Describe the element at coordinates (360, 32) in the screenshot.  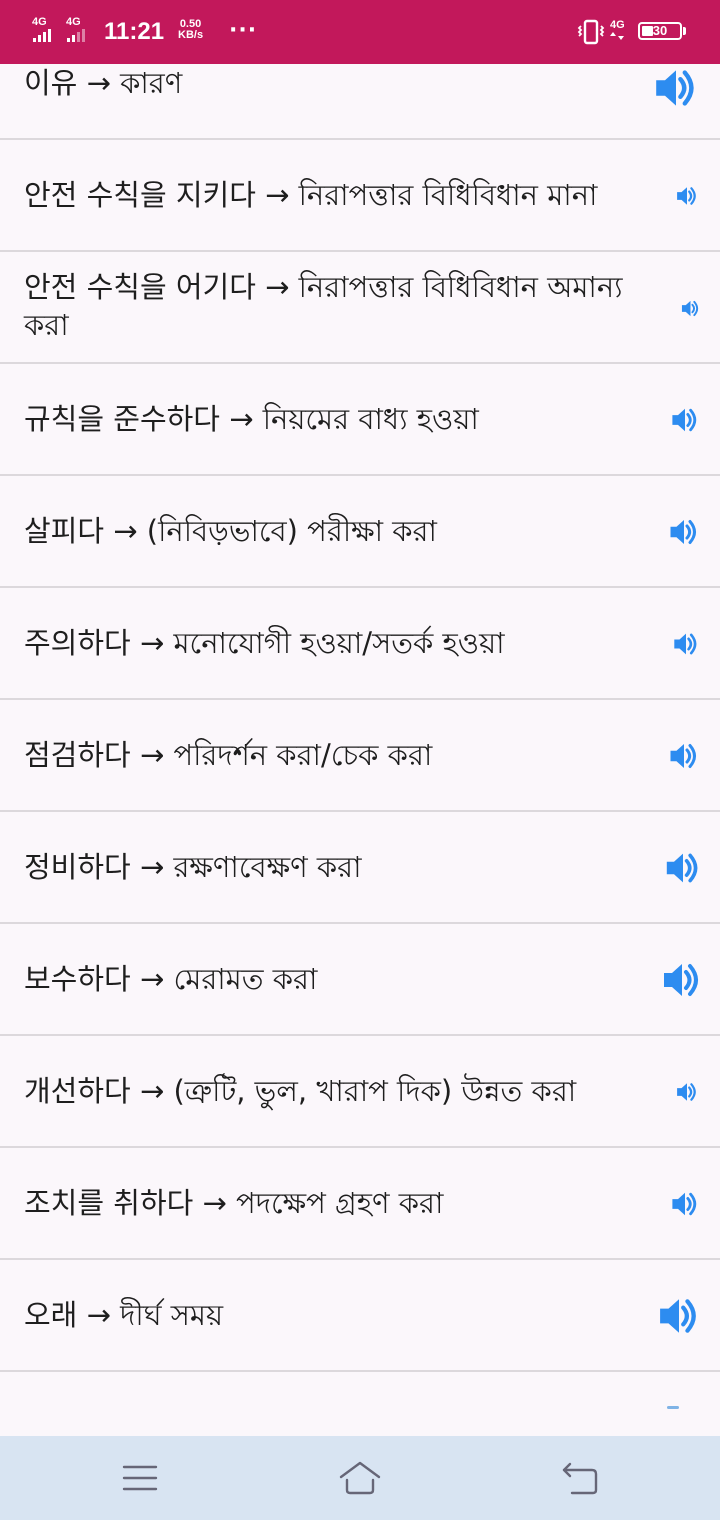
I see `status-bar: 4G 4G 11:21 0.50 KB/s ··· 4G 30` at that location.